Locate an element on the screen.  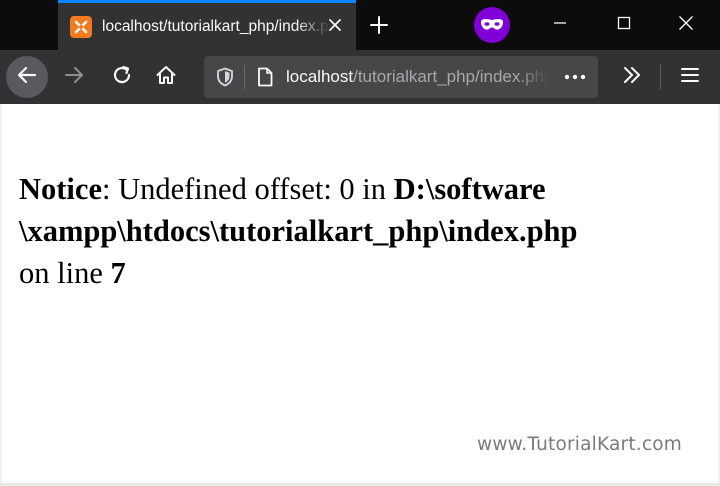
notice-path-line1: D:\software is located at coordinates (469, 189).